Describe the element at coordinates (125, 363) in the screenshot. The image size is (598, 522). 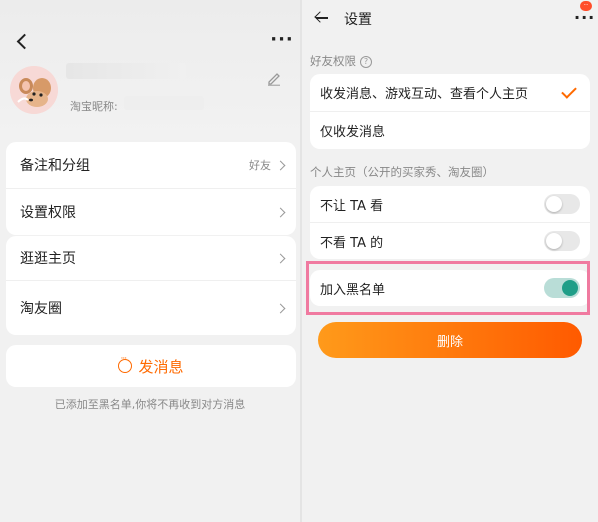
I see `chat-bubble-icon` at that location.